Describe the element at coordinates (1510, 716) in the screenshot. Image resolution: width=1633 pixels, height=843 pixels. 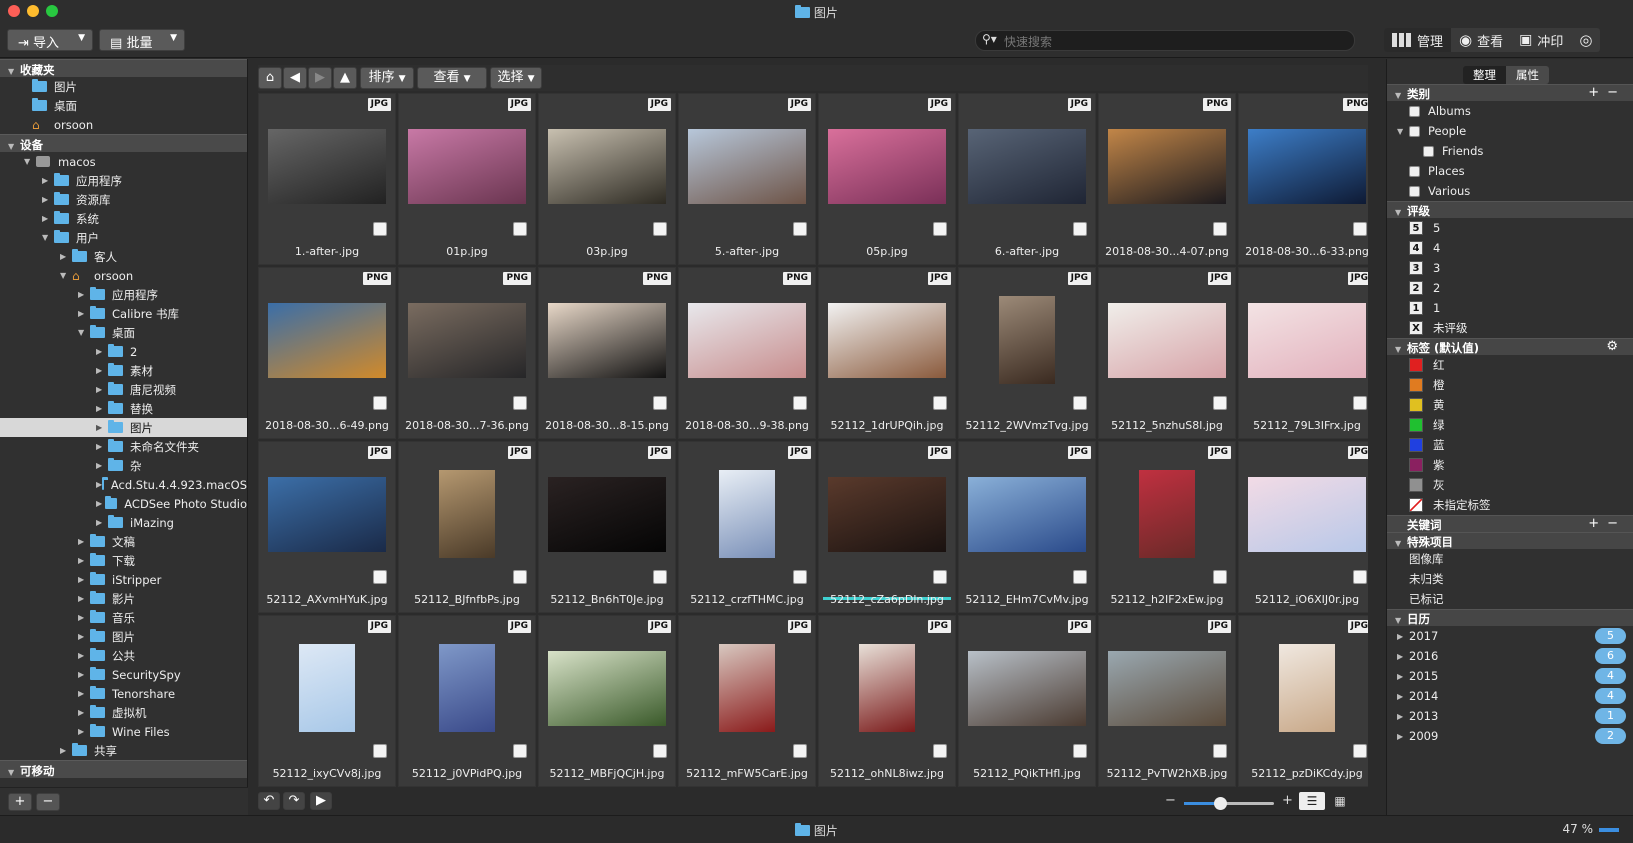
I see `calendar-year: ▶ 2013 1` at that location.